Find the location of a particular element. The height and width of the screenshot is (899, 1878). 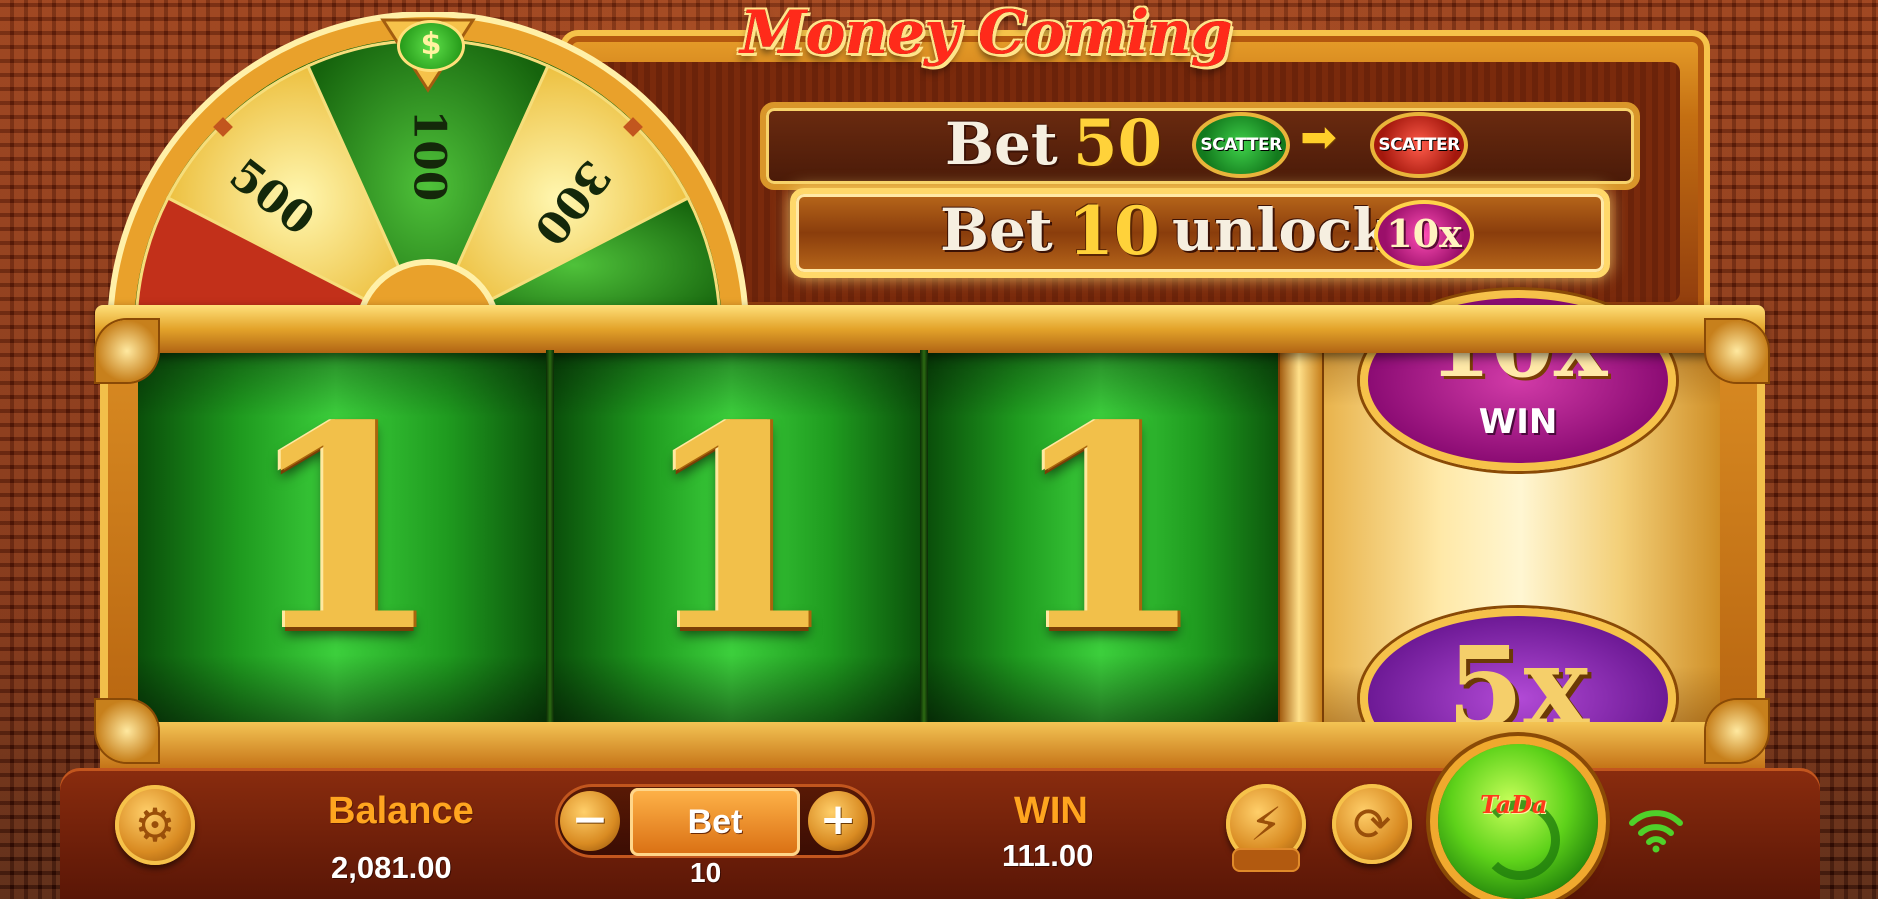

arrow-right-icon: ➡ is located at coordinates (1318, 137).